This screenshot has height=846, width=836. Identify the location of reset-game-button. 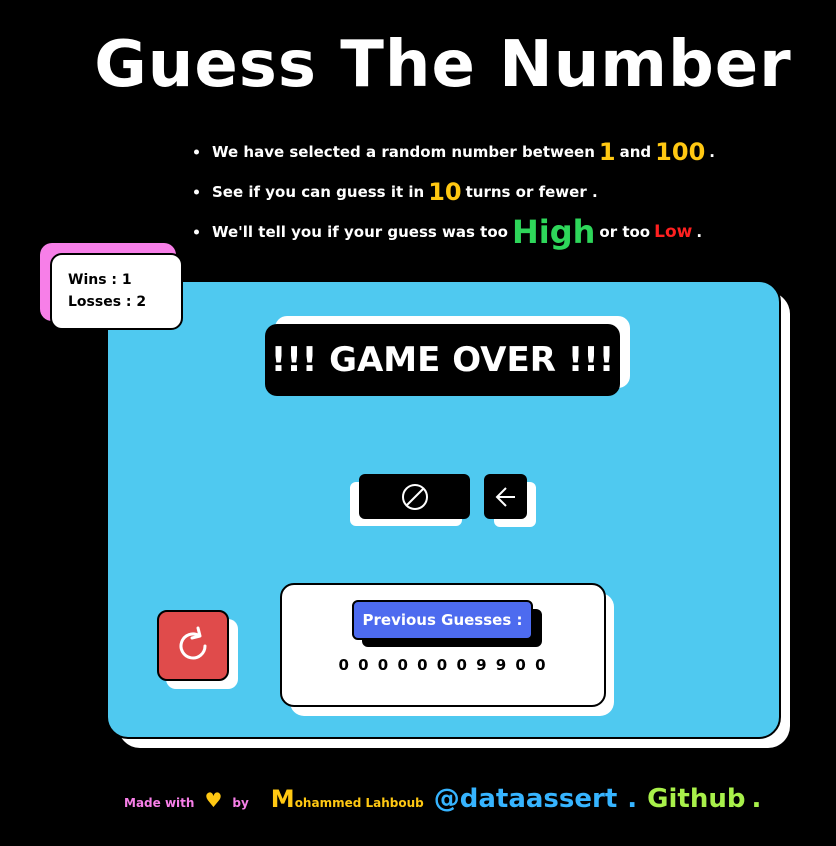
(193, 645).